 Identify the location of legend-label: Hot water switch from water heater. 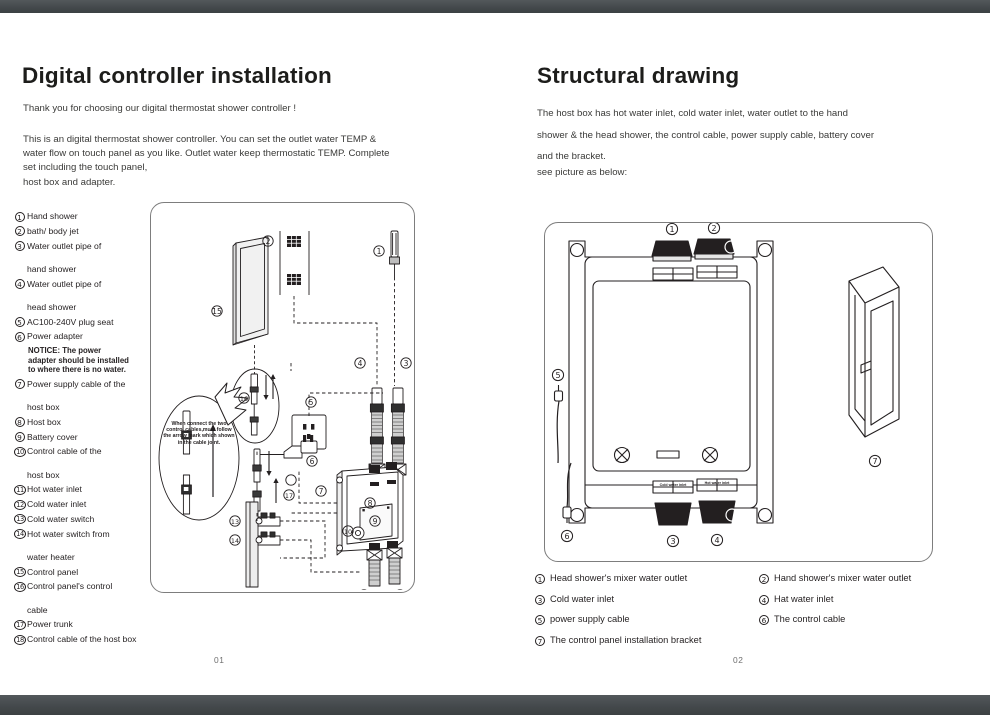
(68, 545).